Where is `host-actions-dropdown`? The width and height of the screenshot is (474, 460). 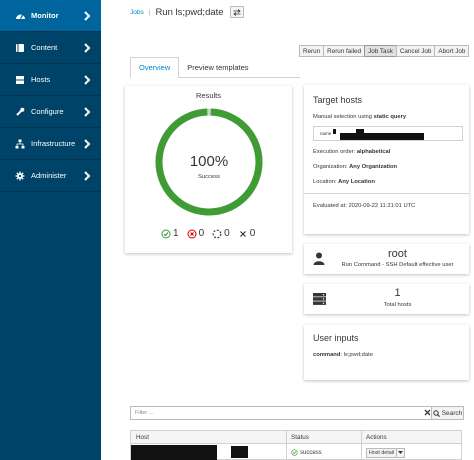
host-actions-dropdown is located at coordinates (401, 452).